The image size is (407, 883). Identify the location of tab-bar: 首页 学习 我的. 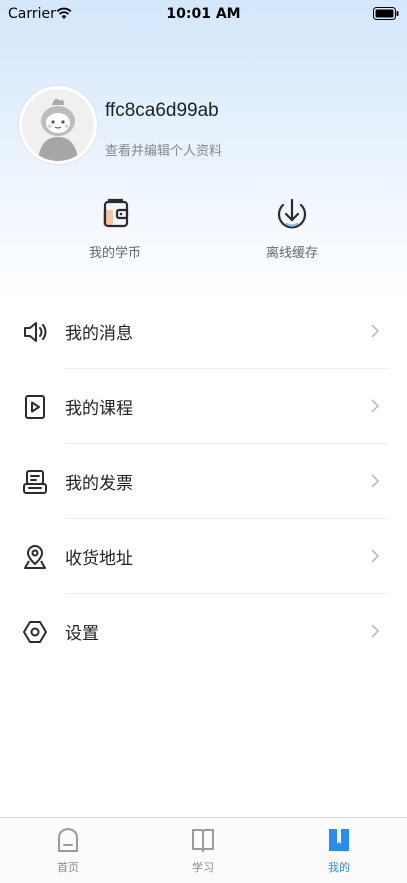
(203, 850).